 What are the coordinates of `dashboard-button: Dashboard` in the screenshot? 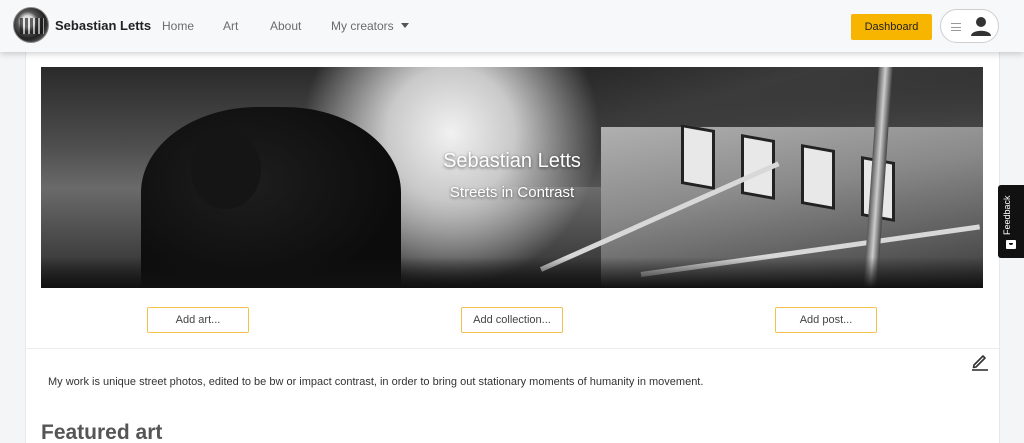 It's located at (891, 27).